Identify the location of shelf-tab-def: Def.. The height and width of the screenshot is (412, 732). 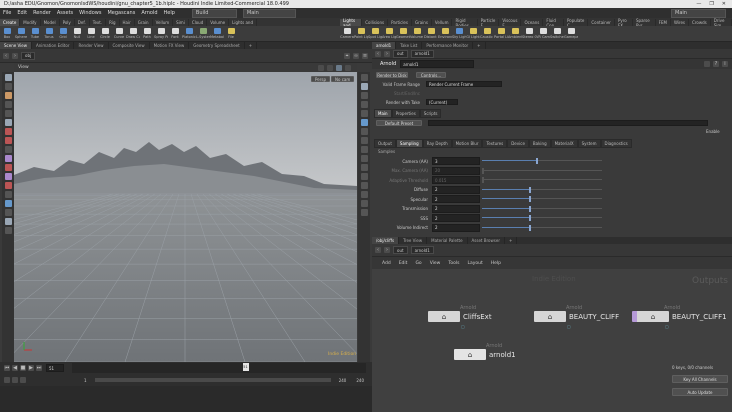
(82, 22).